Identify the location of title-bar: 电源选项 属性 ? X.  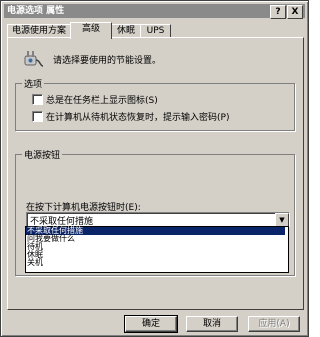
(154, 11).